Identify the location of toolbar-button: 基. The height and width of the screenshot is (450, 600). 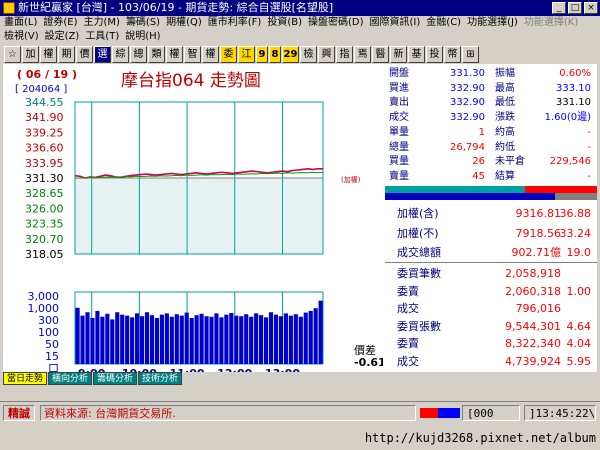
(416, 54).